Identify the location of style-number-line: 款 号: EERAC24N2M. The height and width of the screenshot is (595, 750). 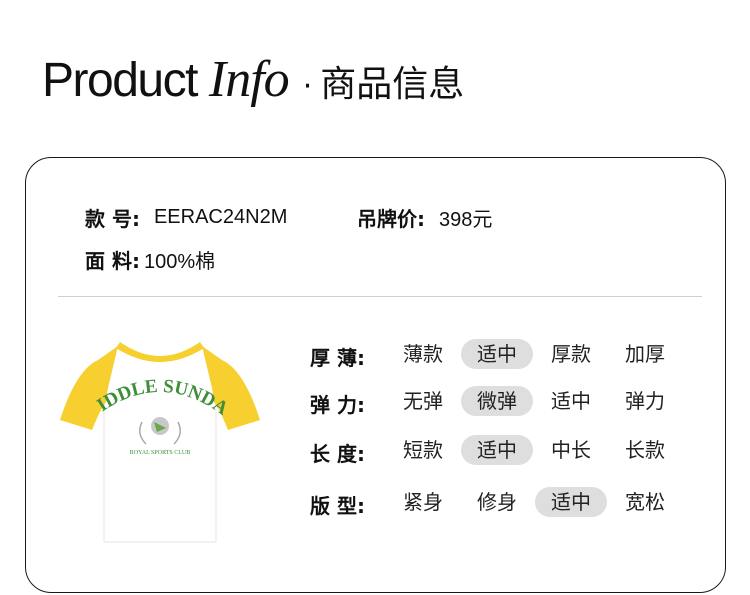
(186, 217).